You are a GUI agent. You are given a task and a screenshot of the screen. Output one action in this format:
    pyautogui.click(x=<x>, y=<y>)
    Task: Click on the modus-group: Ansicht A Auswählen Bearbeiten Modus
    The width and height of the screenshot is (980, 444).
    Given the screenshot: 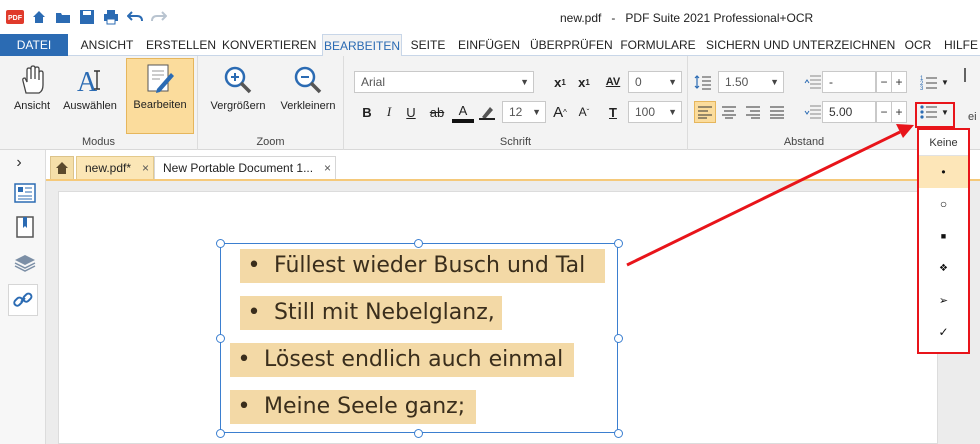 What is the action you would take?
    pyautogui.click(x=99, y=103)
    